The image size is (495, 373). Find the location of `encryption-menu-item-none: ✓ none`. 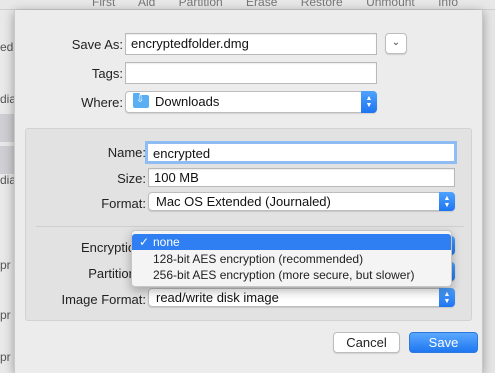

encryption-menu-item-none: ✓ none is located at coordinates (291, 242).